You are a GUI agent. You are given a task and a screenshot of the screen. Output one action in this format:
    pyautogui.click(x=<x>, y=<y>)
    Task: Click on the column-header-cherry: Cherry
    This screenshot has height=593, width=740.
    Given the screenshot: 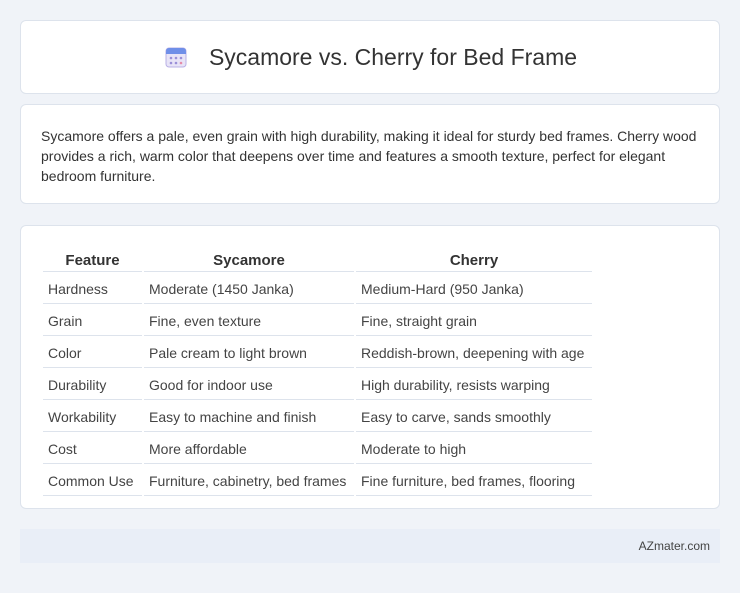 What is the action you would take?
    pyautogui.click(x=474, y=260)
    